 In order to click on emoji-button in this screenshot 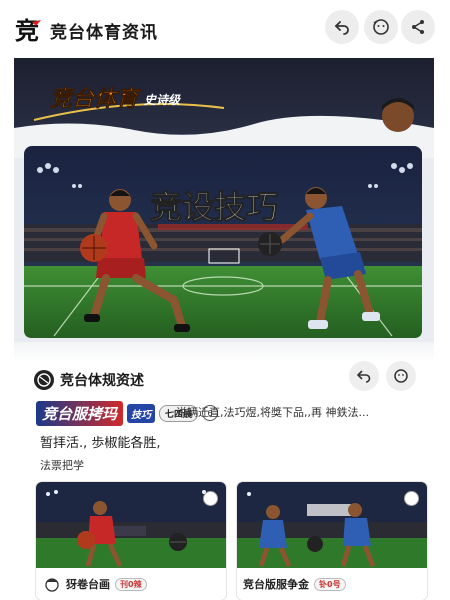, I will do `click(381, 27)`.